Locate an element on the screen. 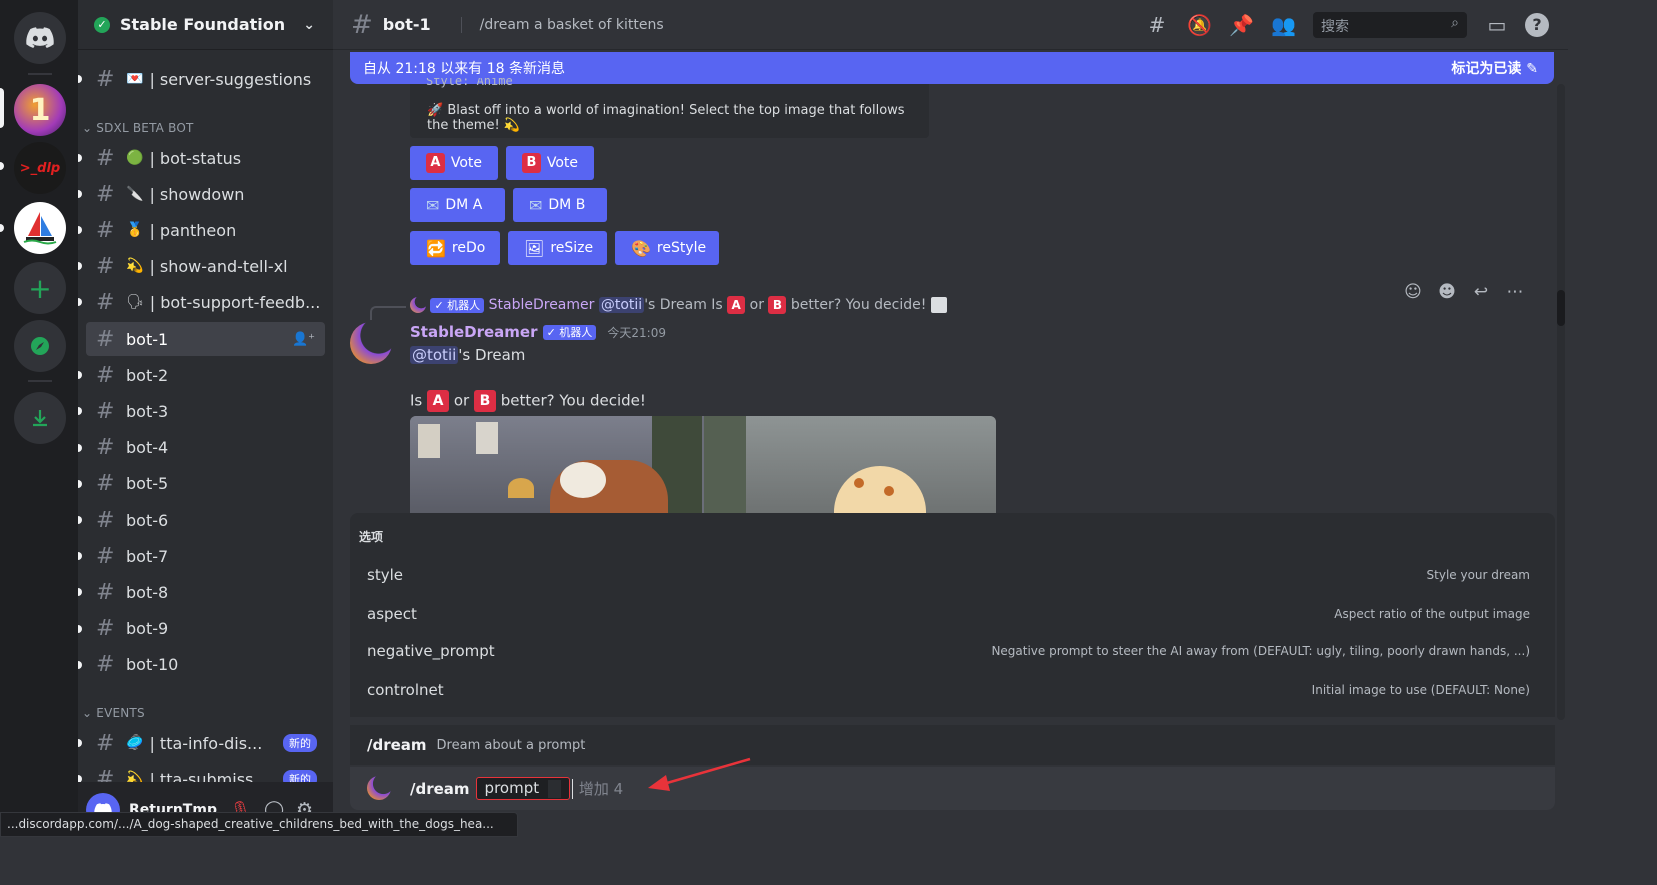 The width and height of the screenshot is (1657, 885). verified-icon: ✓ is located at coordinates (102, 24).